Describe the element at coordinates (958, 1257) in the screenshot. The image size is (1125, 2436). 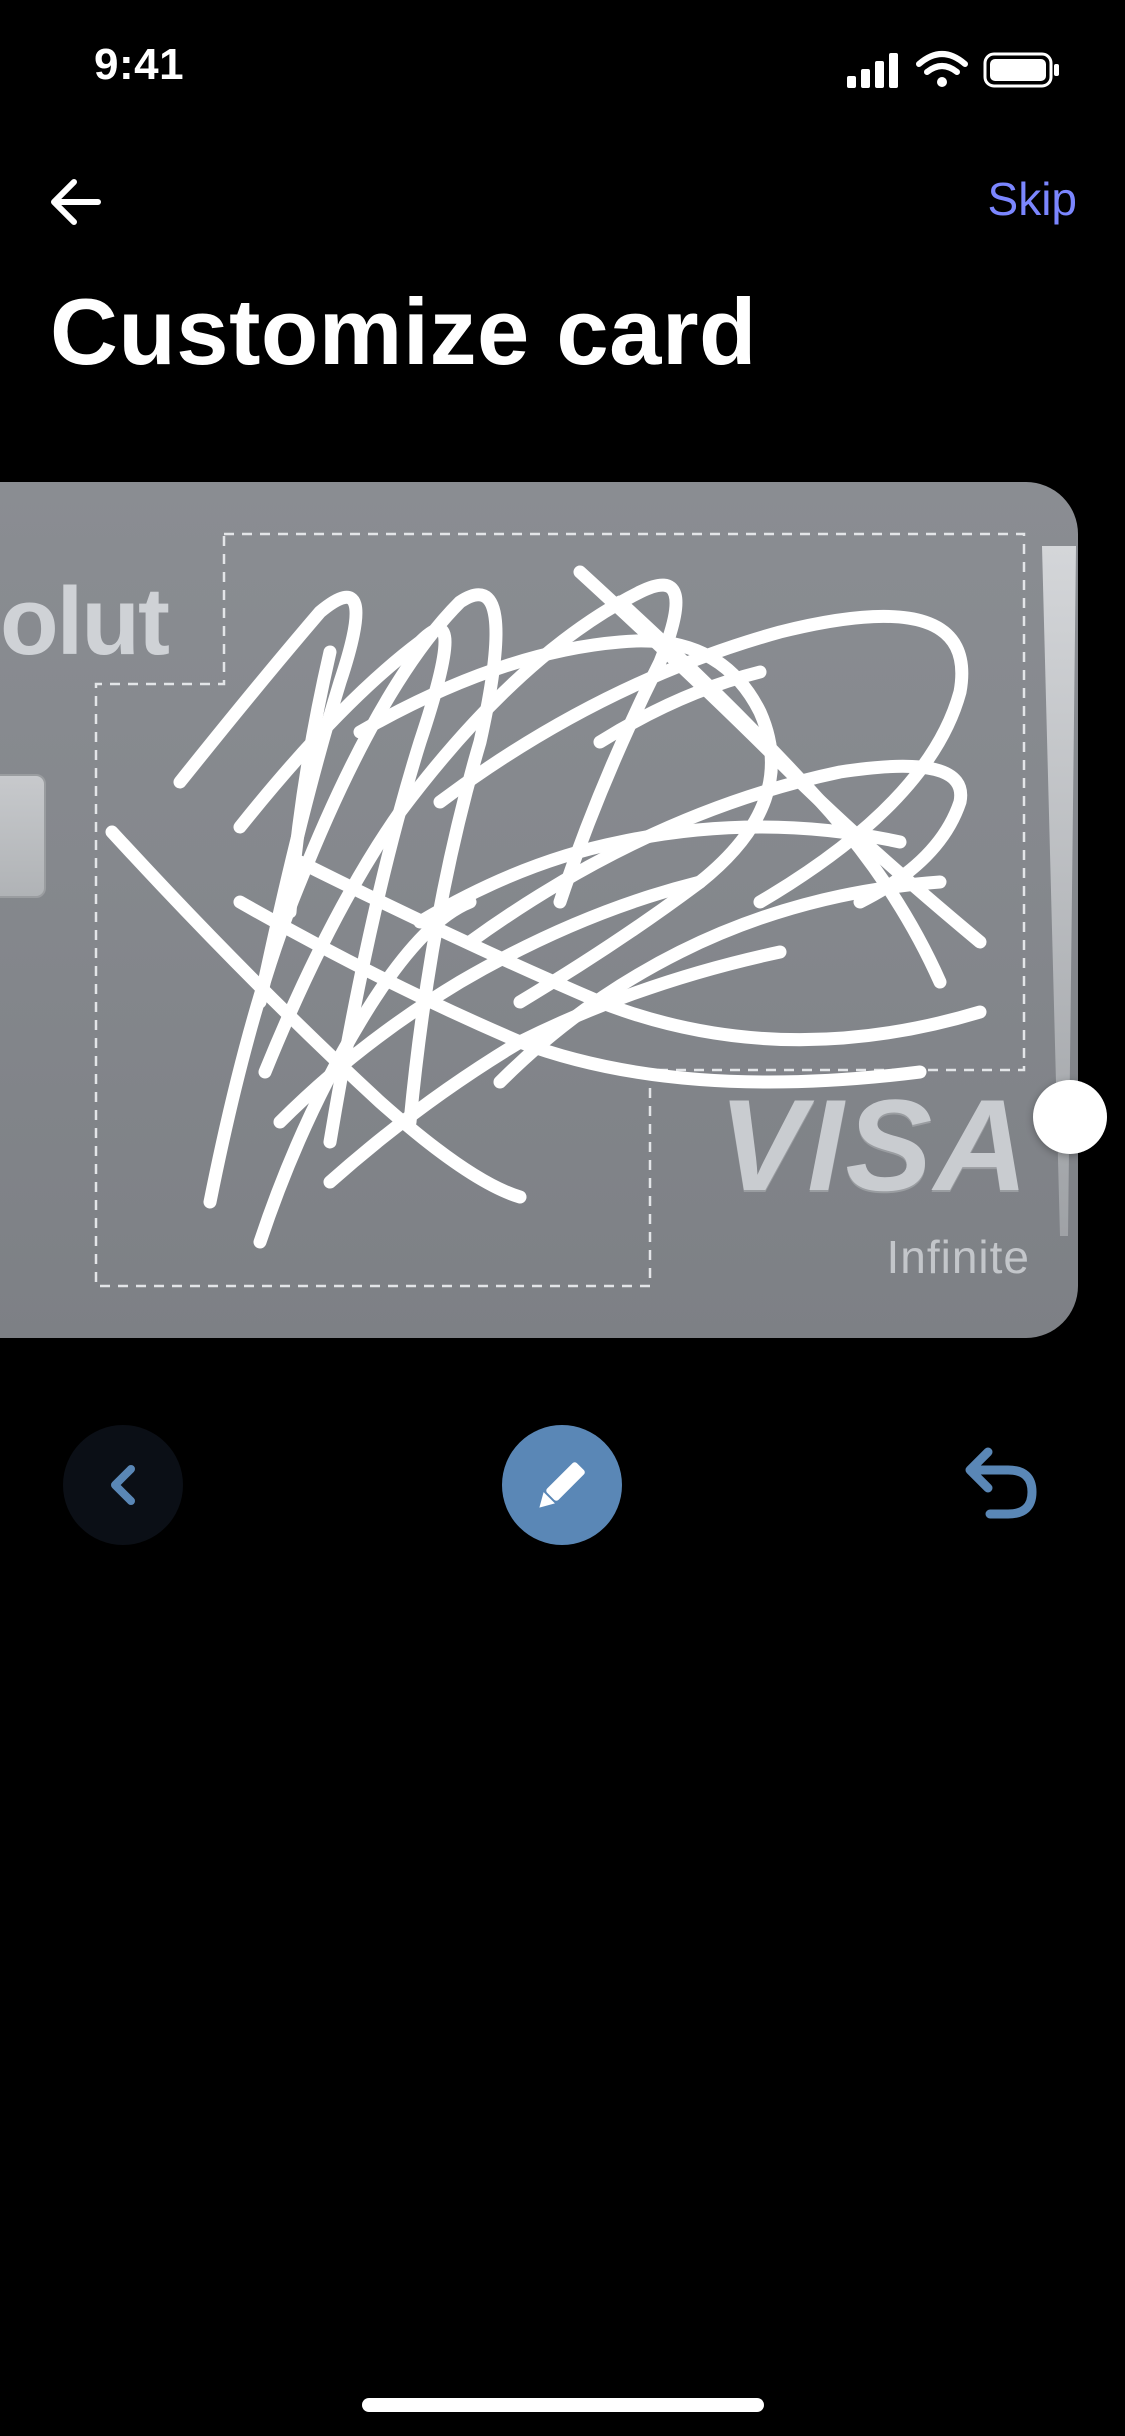
I see `visa-tier: Infinite` at that location.